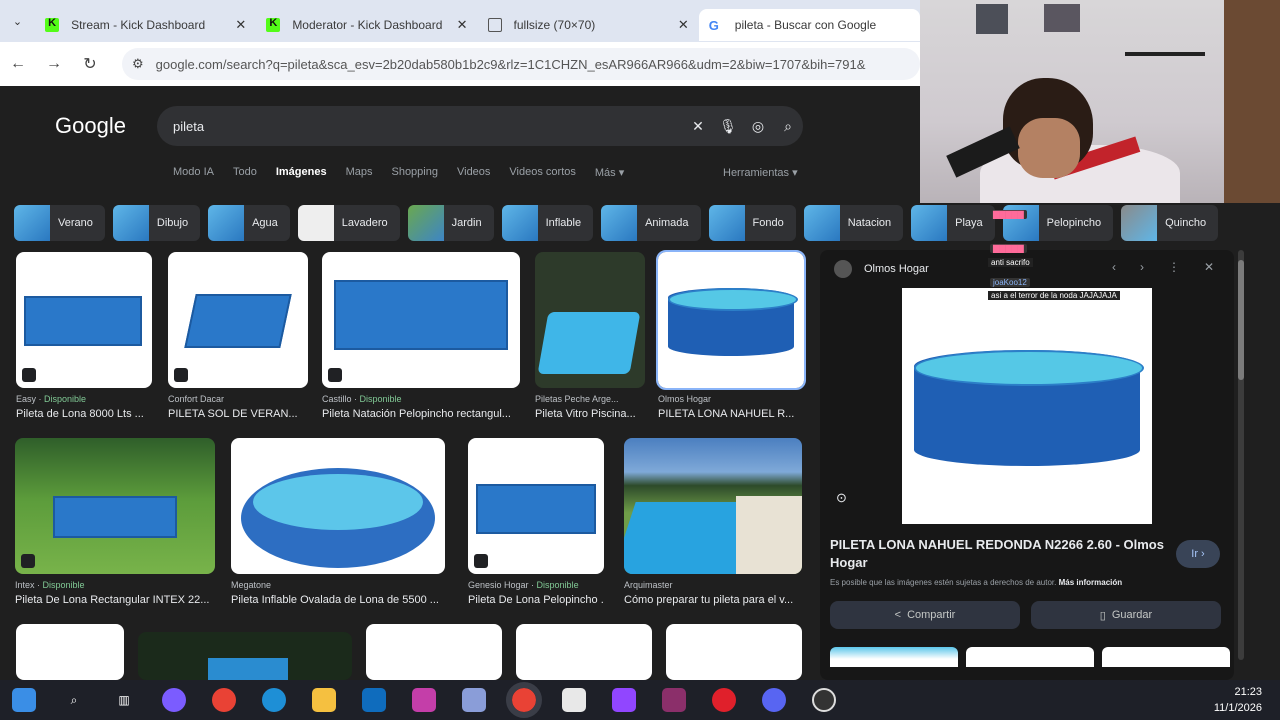 Image resolution: width=1280 pixels, height=720 pixels. I want to click on tools-button: Herramientas ▾, so click(760, 172).